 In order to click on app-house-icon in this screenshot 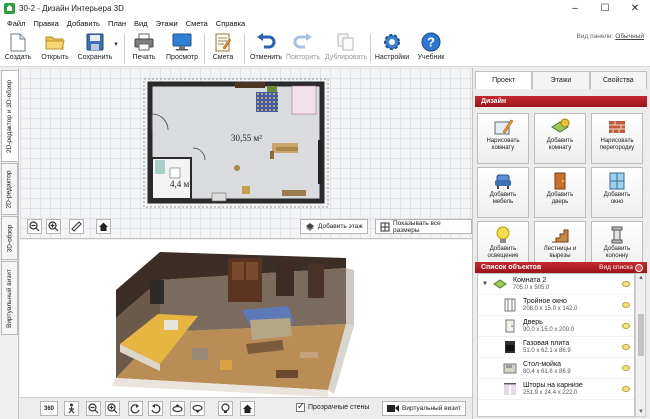, I will do `click(9, 8)`.